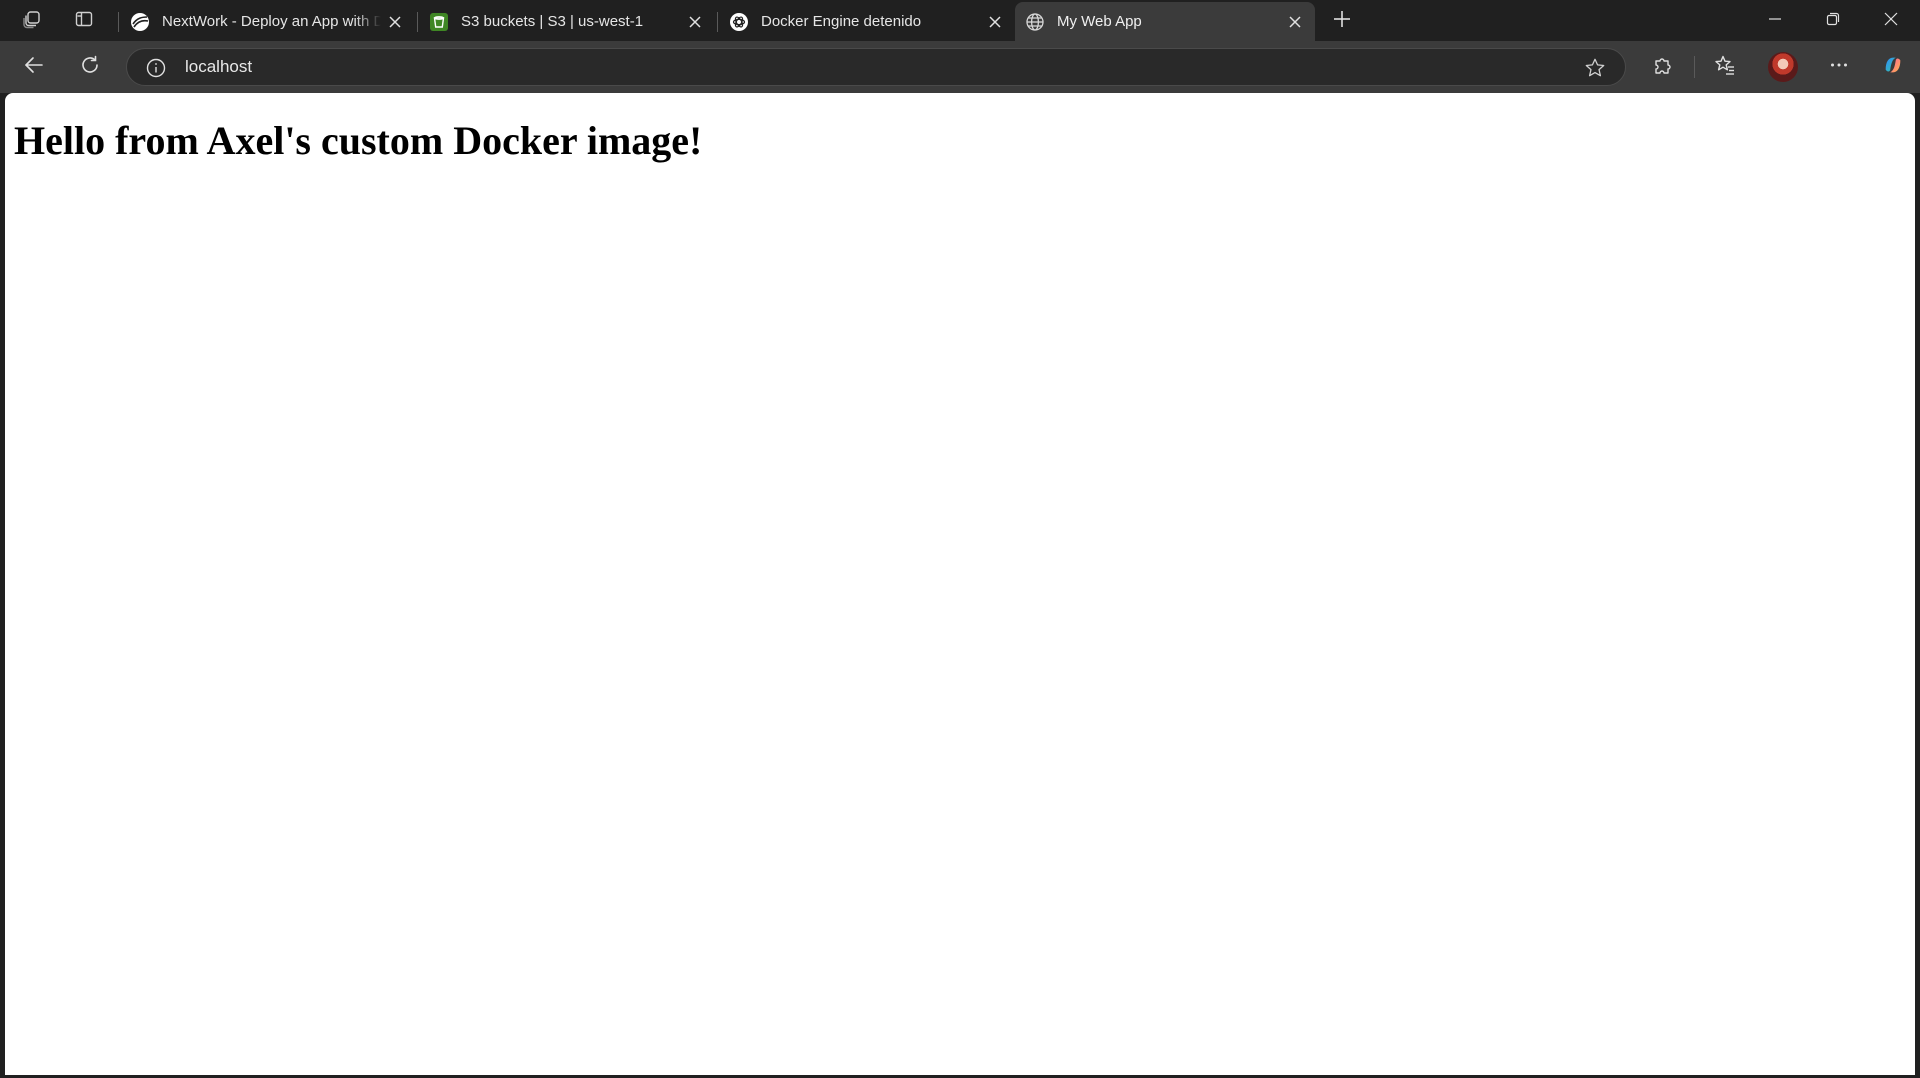  What do you see at coordinates (1783, 67) in the screenshot?
I see `avatar` at bounding box center [1783, 67].